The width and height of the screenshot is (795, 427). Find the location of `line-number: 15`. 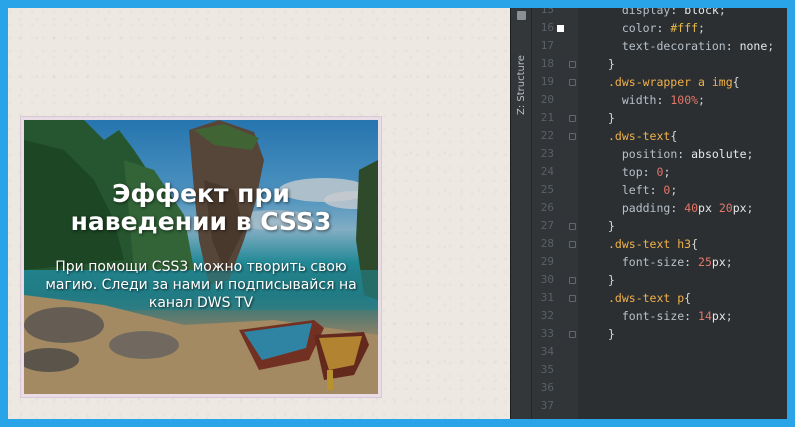

line-number: 15 is located at coordinates (547, 12).